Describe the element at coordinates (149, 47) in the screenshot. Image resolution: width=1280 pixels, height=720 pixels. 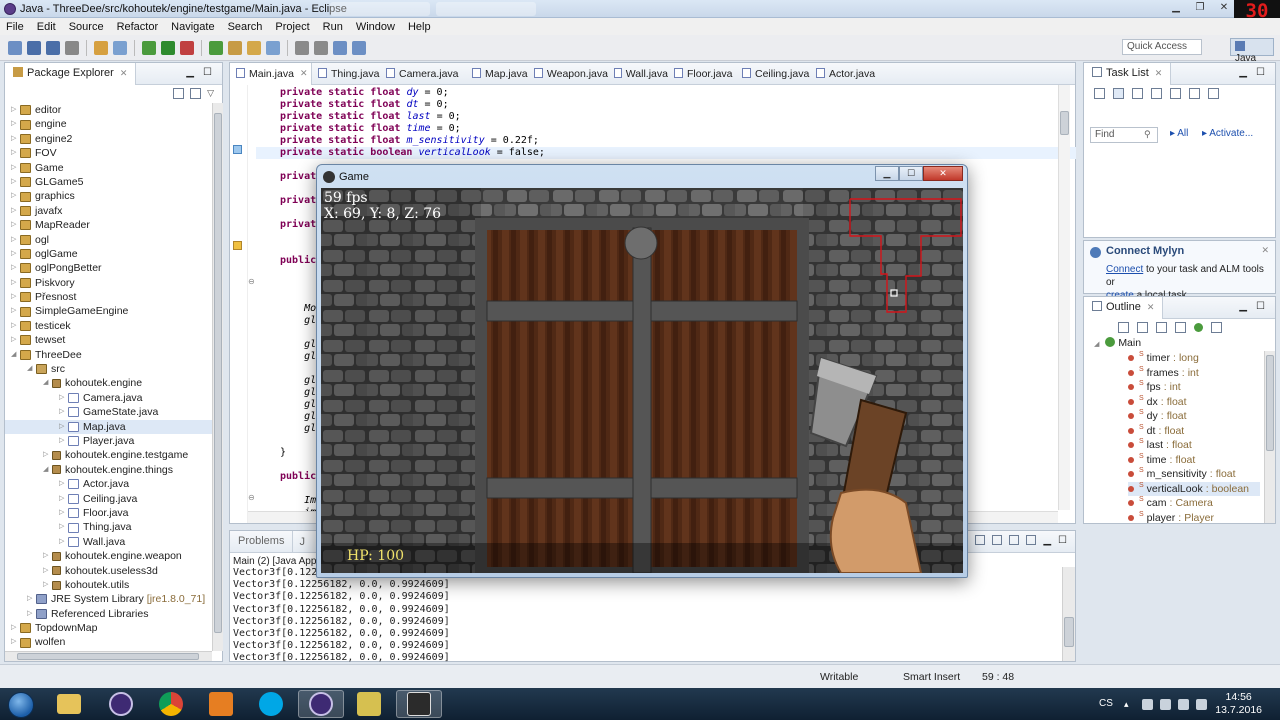
I see `debug-icon` at that location.